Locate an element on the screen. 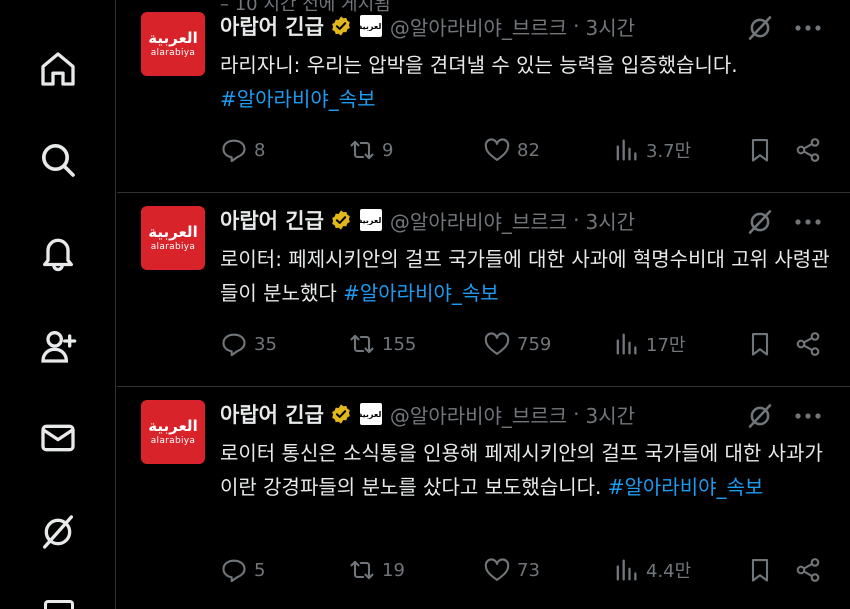 The image size is (850, 609). reply-button: 8 is located at coordinates (242, 150).